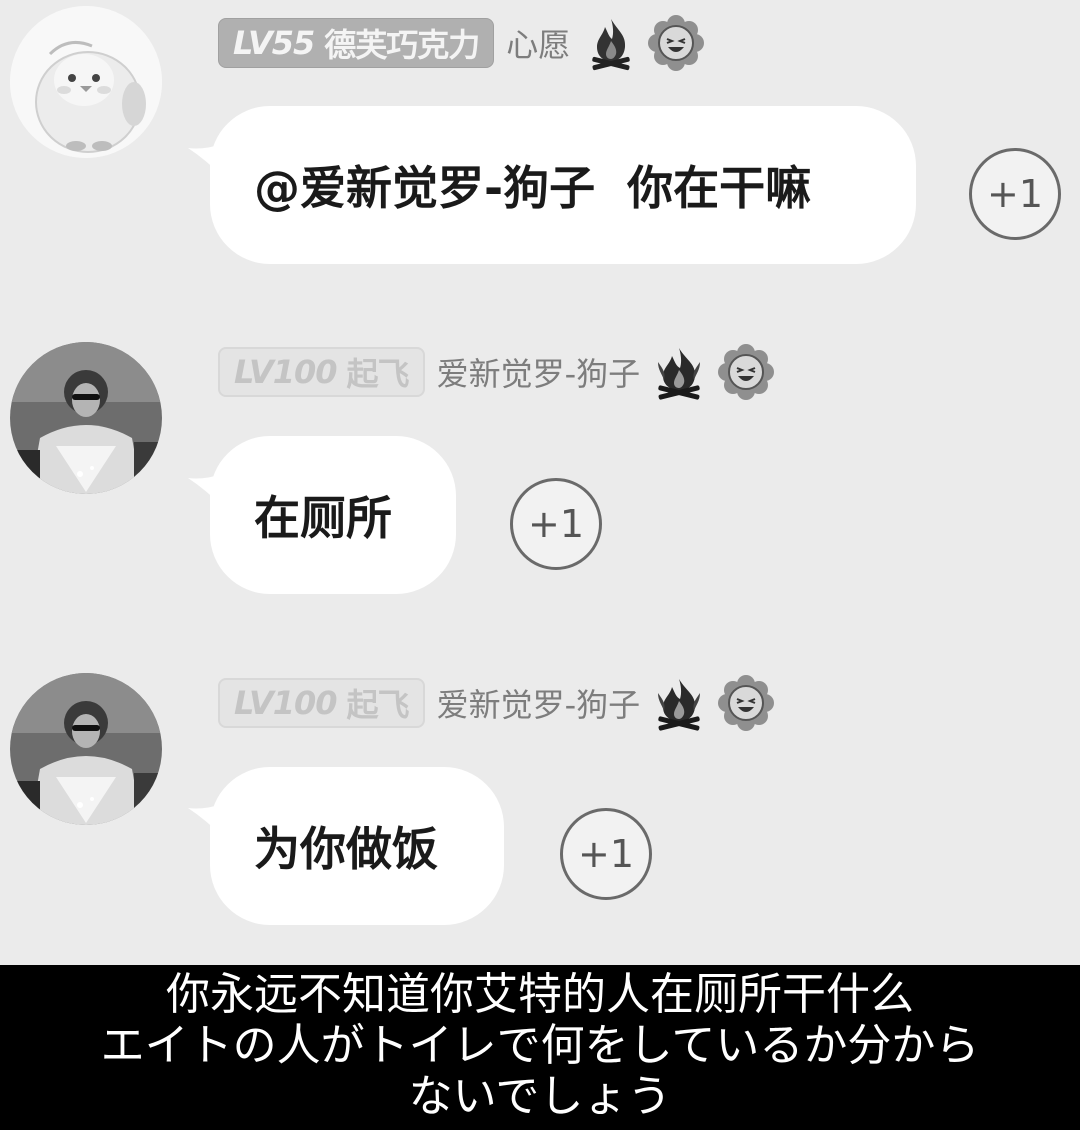  What do you see at coordinates (402, 45) in the screenshot?
I see `badge-text: 德芙巧克力` at bounding box center [402, 45].